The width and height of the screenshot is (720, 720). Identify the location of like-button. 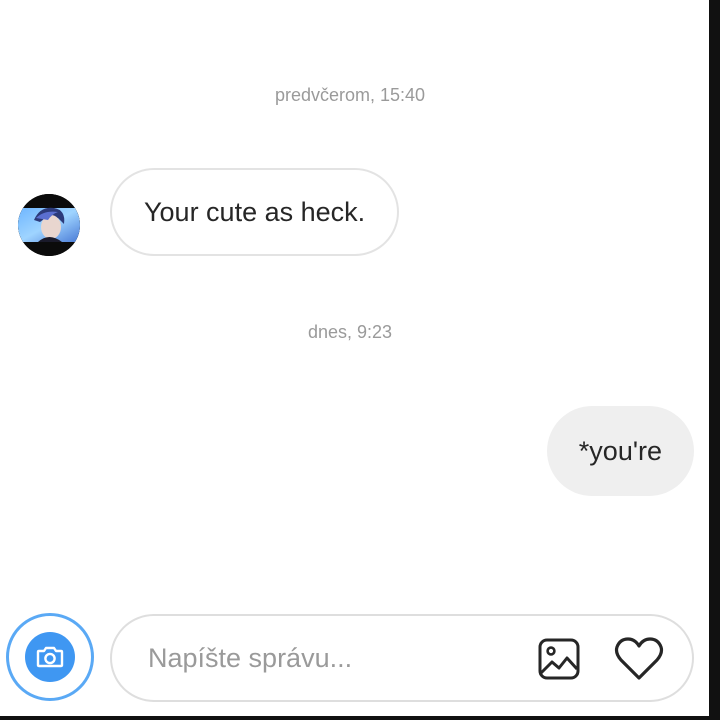
(639, 659).